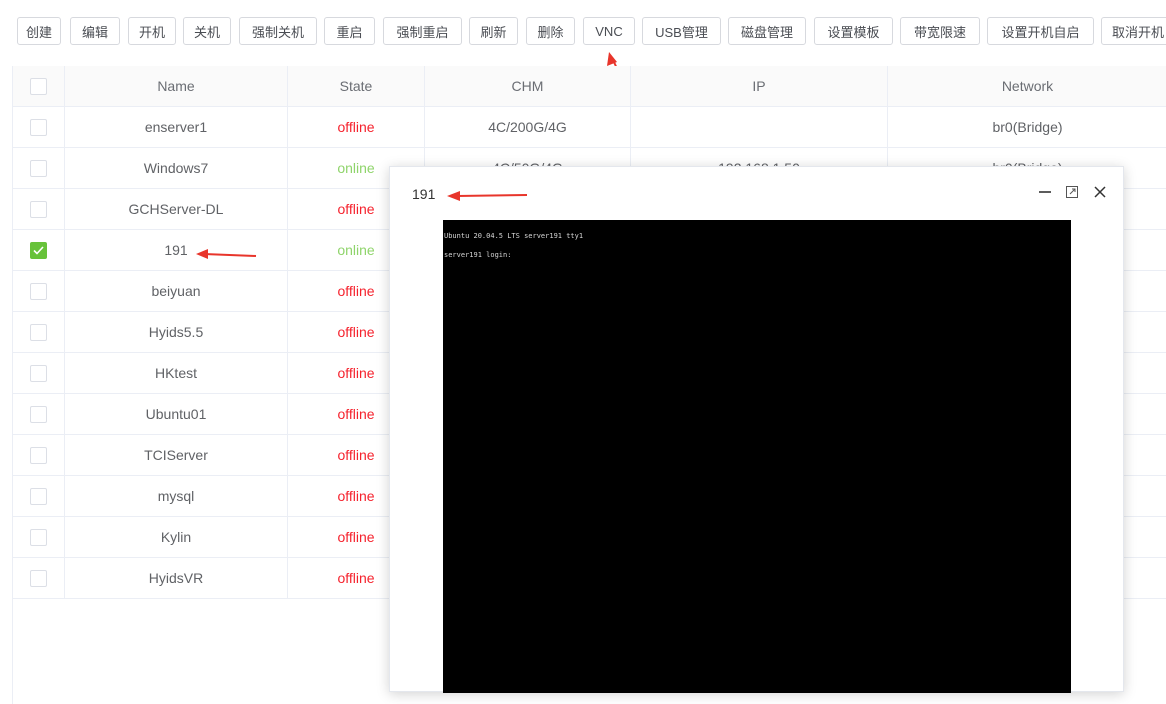 The height and width of the screenshot is (704, 1166). What do you see at coordinates (176, 578) in the screenshot?
I see `cell-name: HyidsVR` at bounding box center [176, 578].